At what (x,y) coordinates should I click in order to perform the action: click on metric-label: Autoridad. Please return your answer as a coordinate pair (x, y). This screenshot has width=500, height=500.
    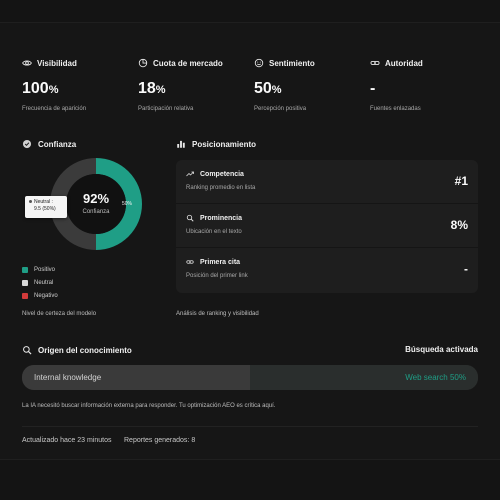
    Looking at the image, I should click on (404, 63).